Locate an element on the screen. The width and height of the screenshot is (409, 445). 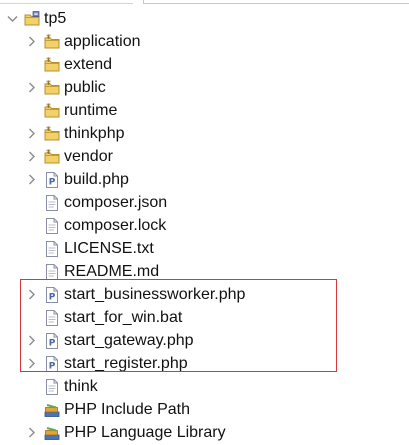
tree-item: LICENSE.txt is located at coordinates (90, 248).